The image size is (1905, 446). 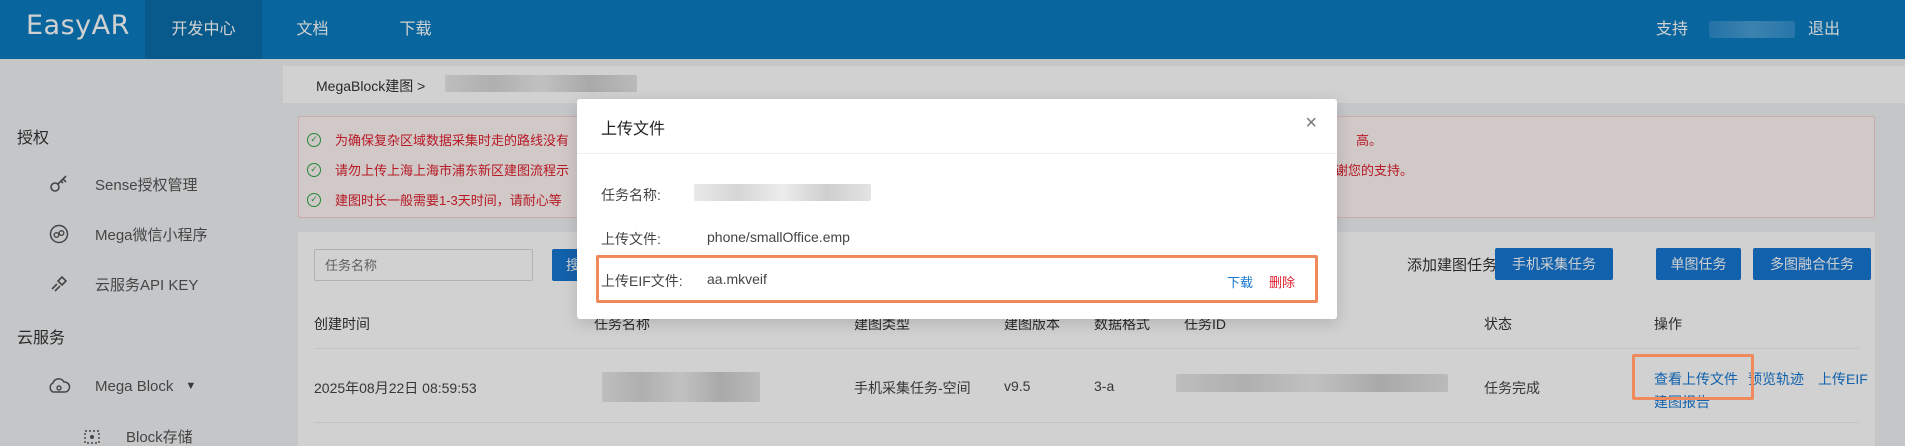 I want to click on modal-divider, so click(x=957, y=153).